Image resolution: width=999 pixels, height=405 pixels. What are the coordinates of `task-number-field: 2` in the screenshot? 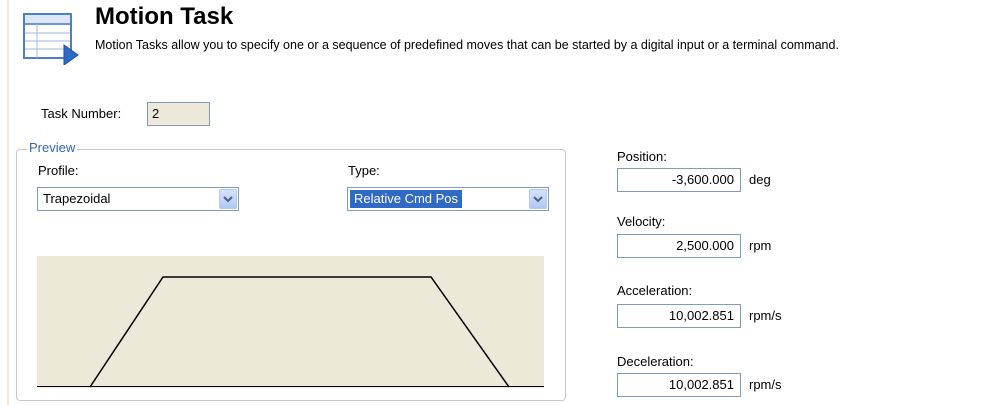 It's located at (178, 114).